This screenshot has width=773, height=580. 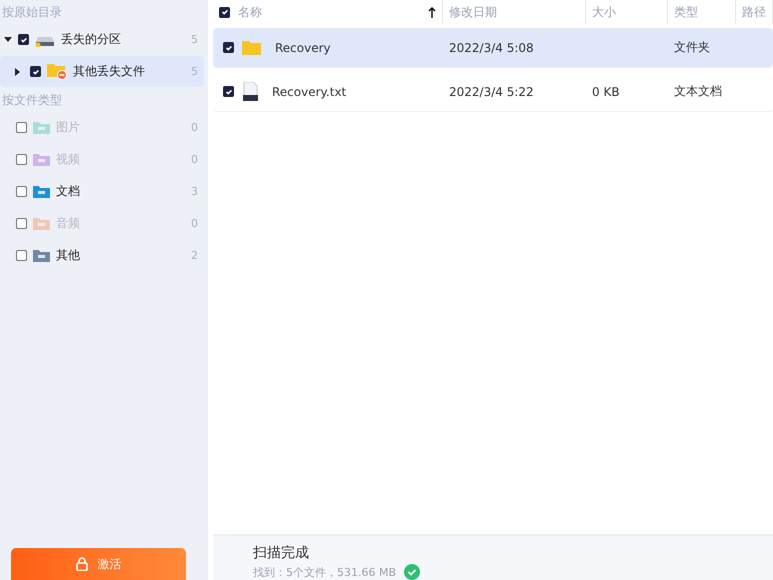 What do you see at coordinates (41, 159) in the screenshot?
I see `video-folder-icon` at bounding box center [41, 159].